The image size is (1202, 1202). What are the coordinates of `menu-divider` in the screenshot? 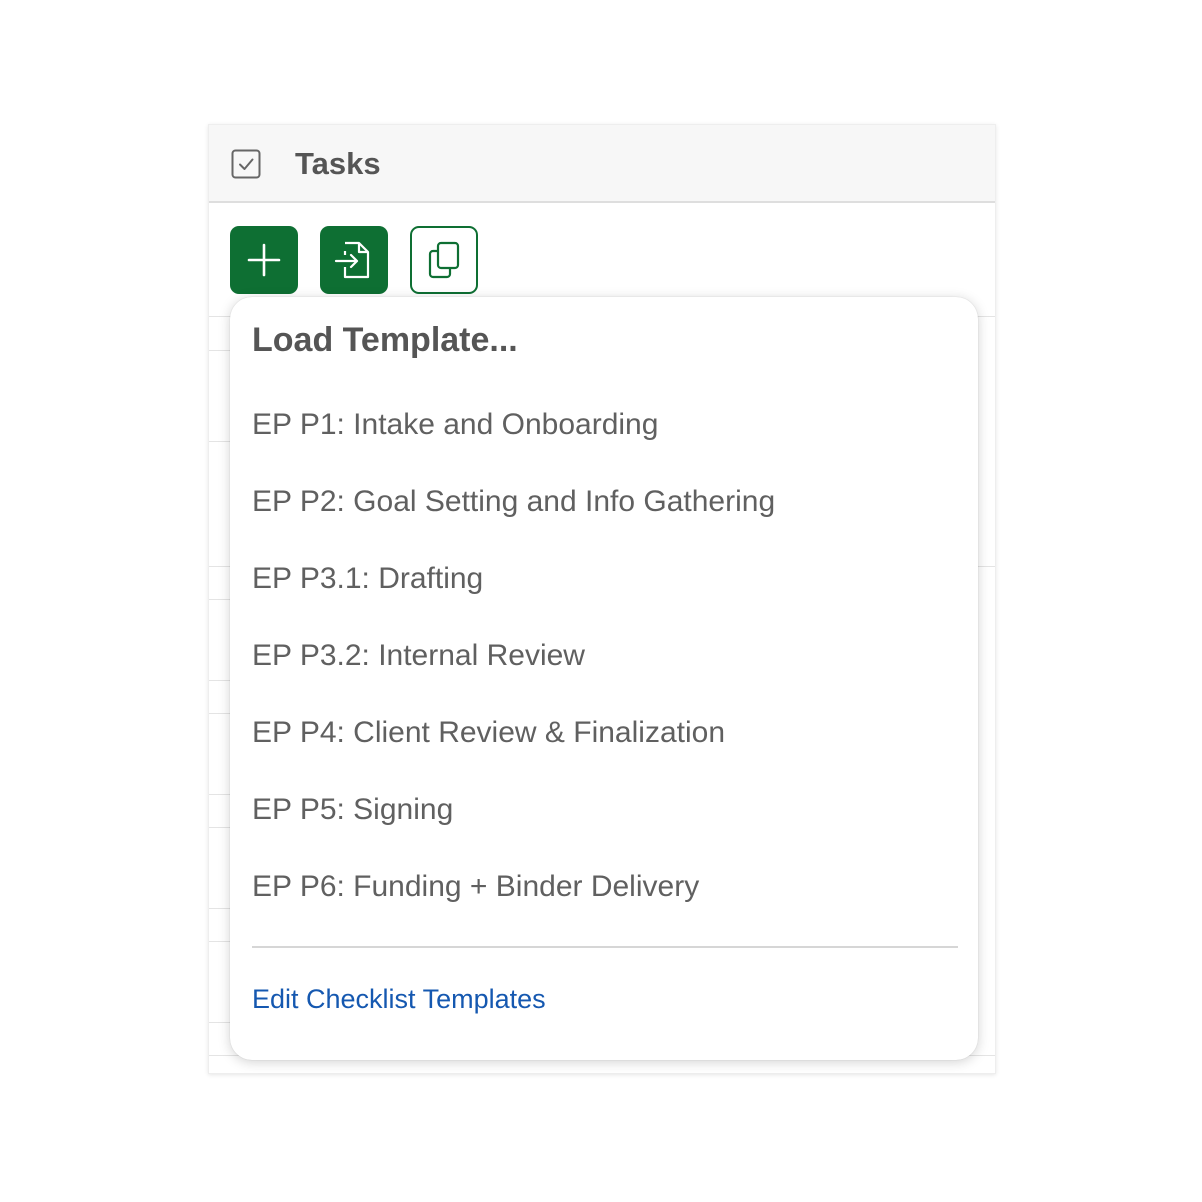 It's located at (605, 947).